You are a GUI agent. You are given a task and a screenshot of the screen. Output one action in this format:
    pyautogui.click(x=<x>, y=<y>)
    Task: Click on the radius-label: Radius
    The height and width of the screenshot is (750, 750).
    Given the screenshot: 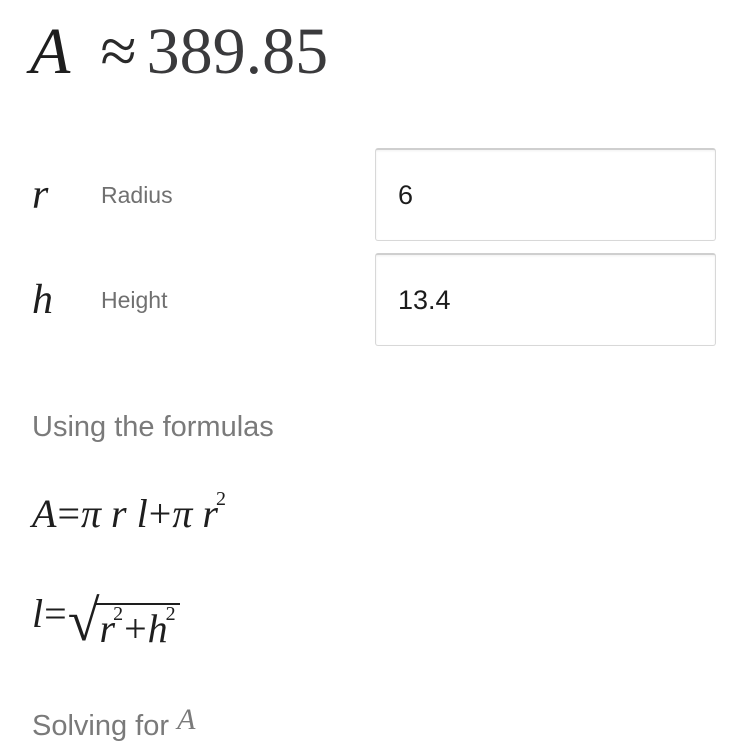 What is the action you would take?
    pyautogui.click(x=137, y=195)
    